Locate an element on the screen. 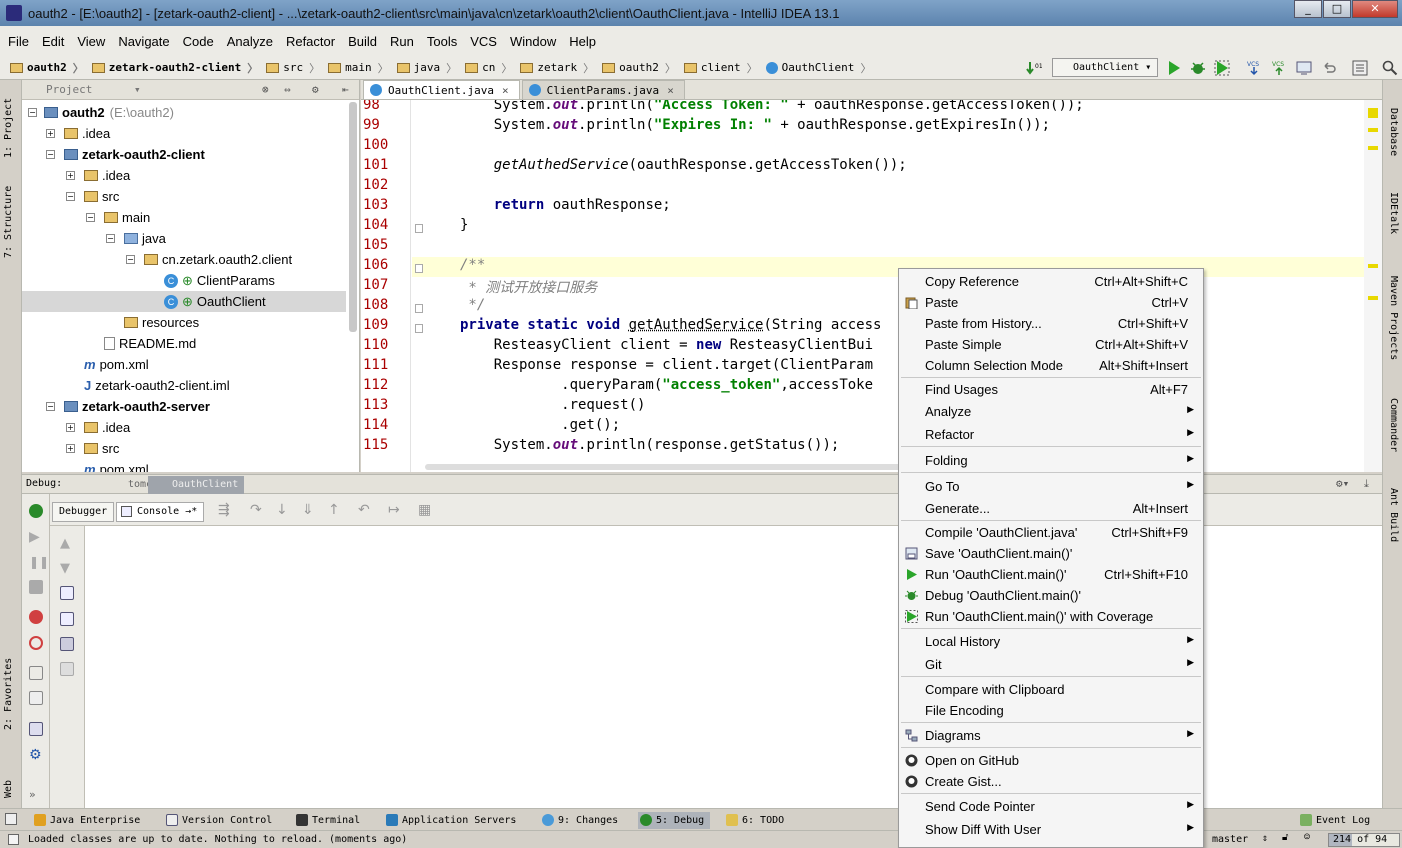 The height and width of the screenshot is (848, 1402). soft-wrap-icon is located at coordinates (67, 593).